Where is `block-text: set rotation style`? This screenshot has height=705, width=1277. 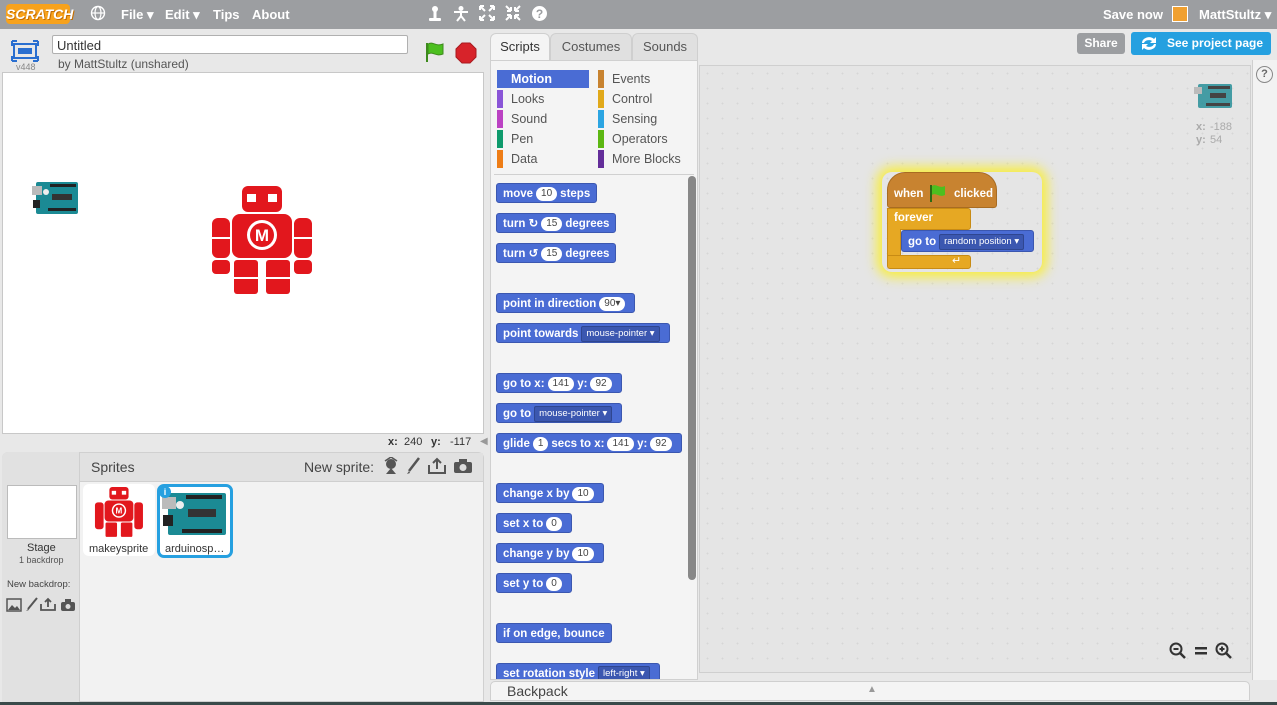 block-text: set rotation style is located at coordinates (549, 673).